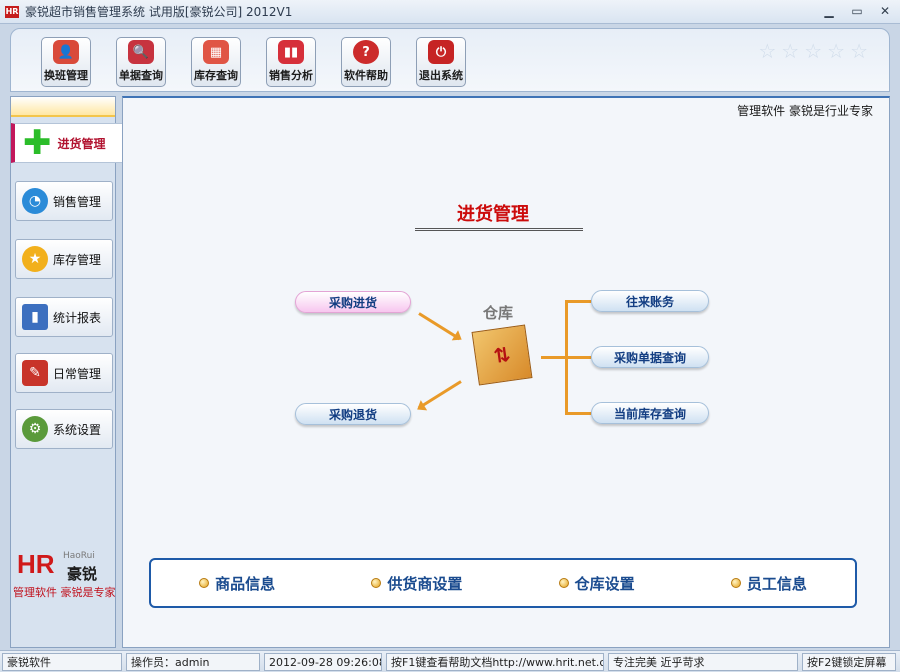 The image size is (900, 672). I want to click on sidebar-item-settings: ⚙ 系统设置, so click(64, 429).